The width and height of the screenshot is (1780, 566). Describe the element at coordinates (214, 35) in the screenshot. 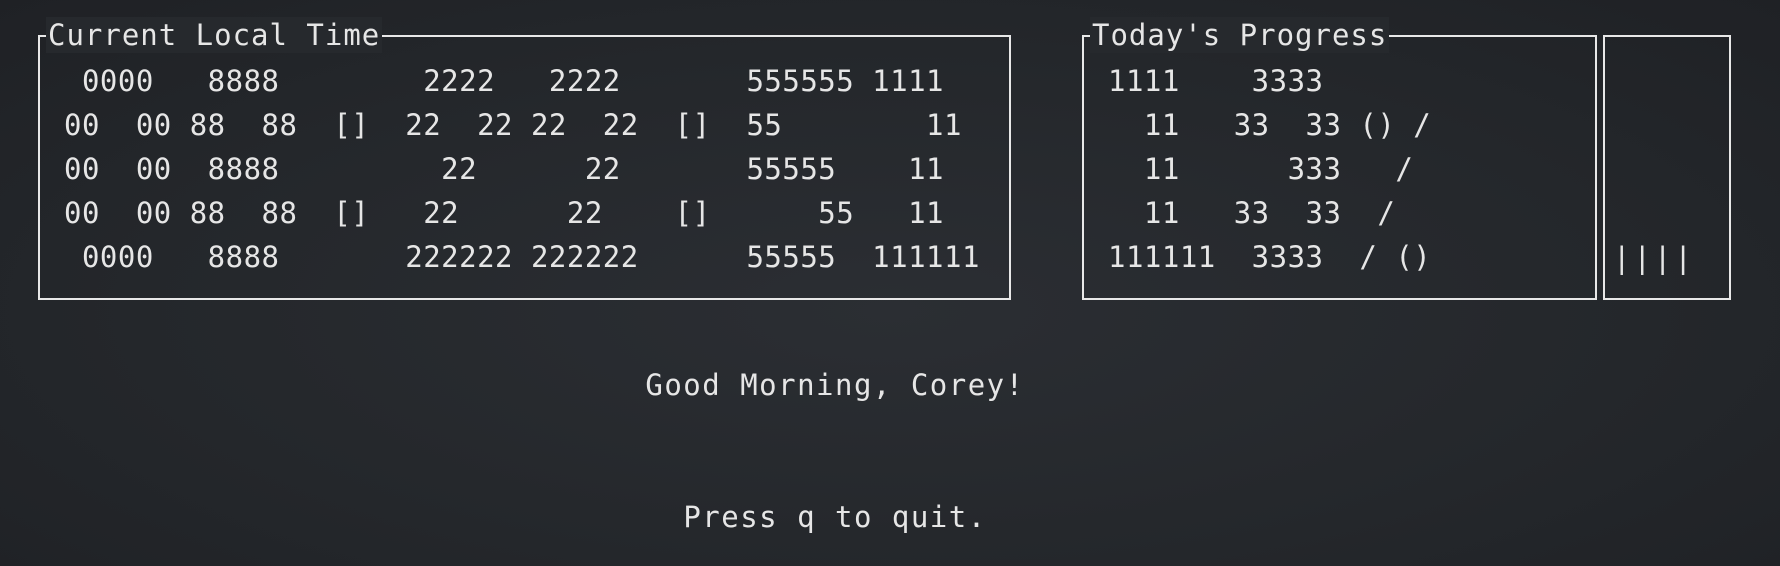

I see `current-local-time-title: Current Local Time` at that location.